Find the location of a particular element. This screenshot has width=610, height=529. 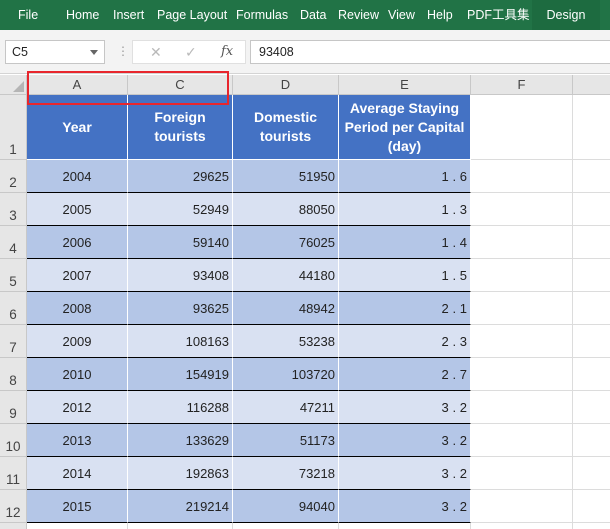

cell-year: 2009 is located at coordinates (77, 341).